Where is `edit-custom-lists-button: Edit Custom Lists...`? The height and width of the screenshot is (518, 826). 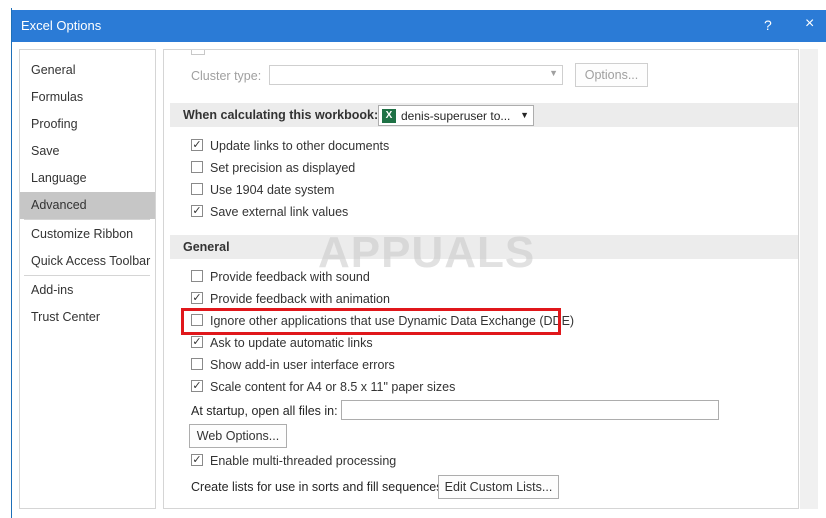 edit-custom-lists-button: Edit Custom Lists... is located at coordinates (498, 487).